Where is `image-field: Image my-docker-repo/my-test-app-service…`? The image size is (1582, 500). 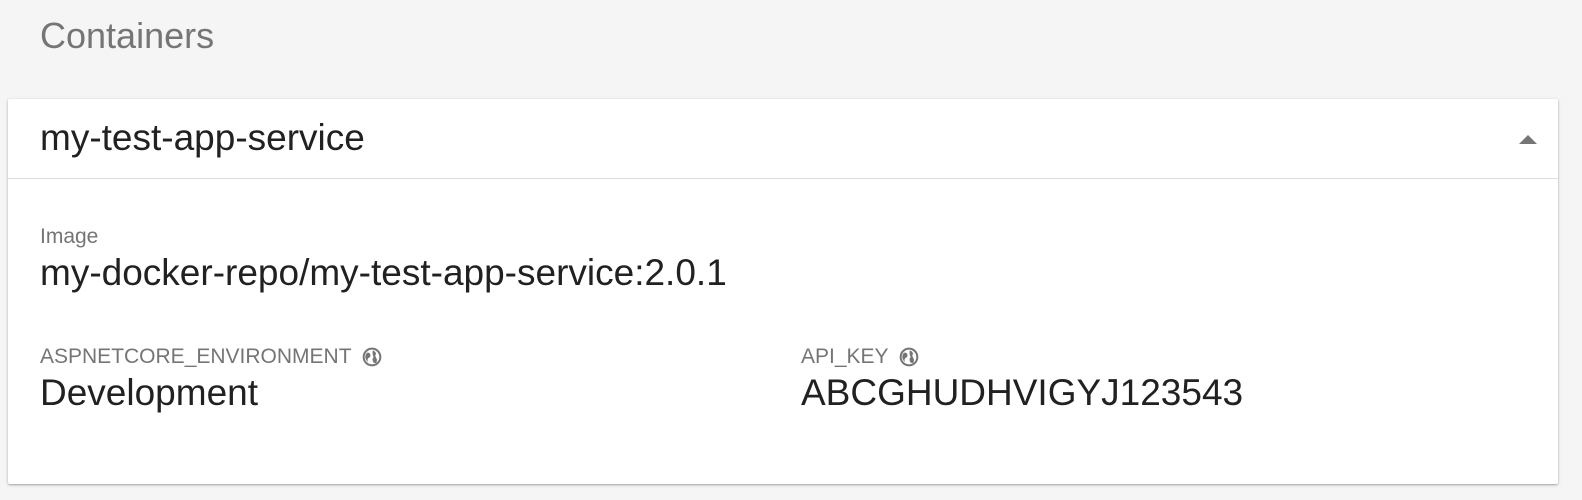
image-field: Image my-docker-repo/my-test-app-service… is located at coordinates (383, 260).